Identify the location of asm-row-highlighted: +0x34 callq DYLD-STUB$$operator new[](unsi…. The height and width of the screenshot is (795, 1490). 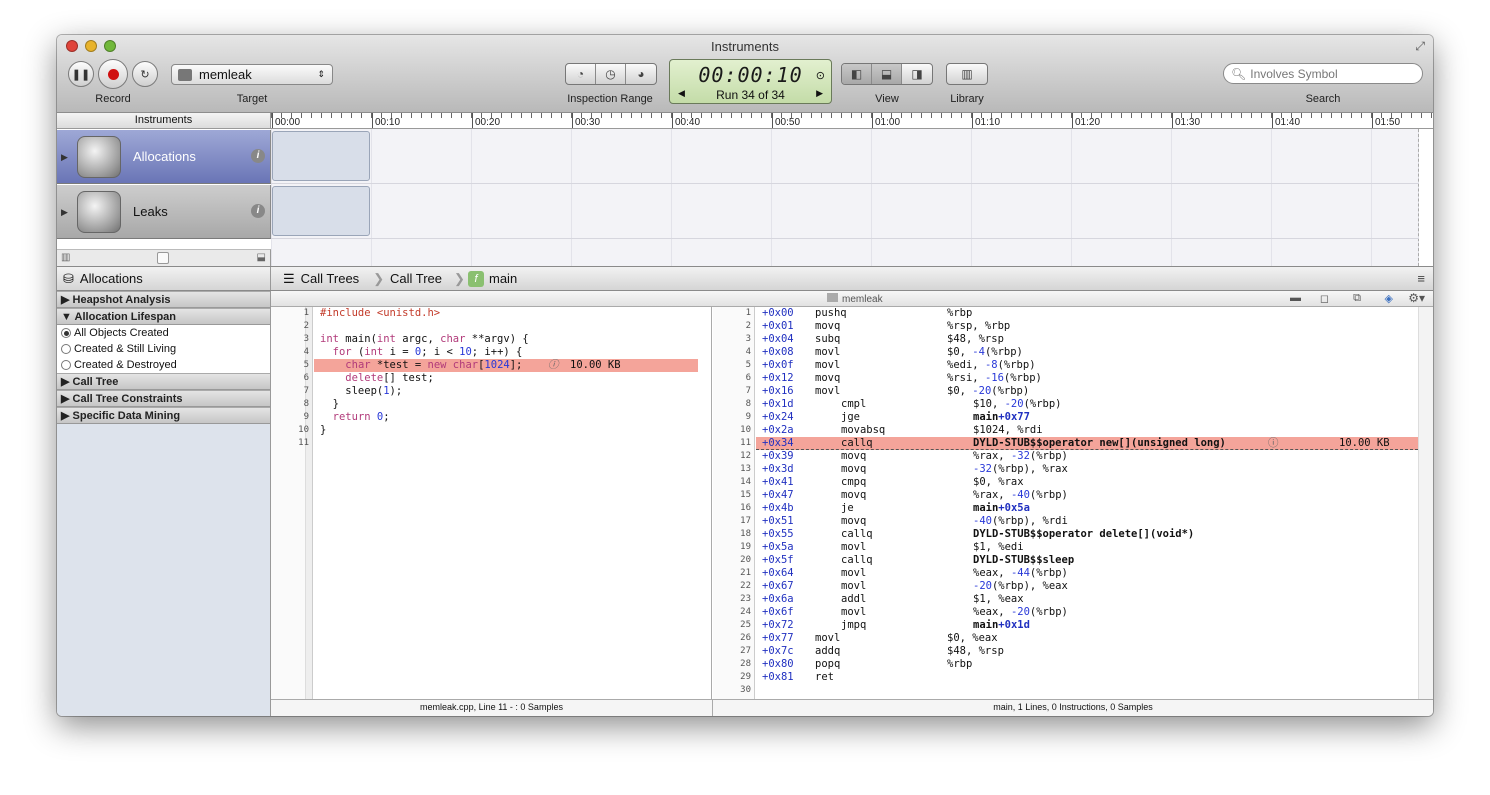
(1087, 443).